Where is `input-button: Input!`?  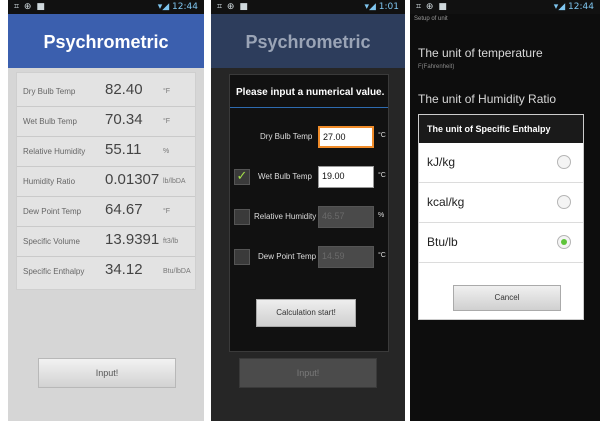 input-button: Input! is located at coordinates (107, 373).